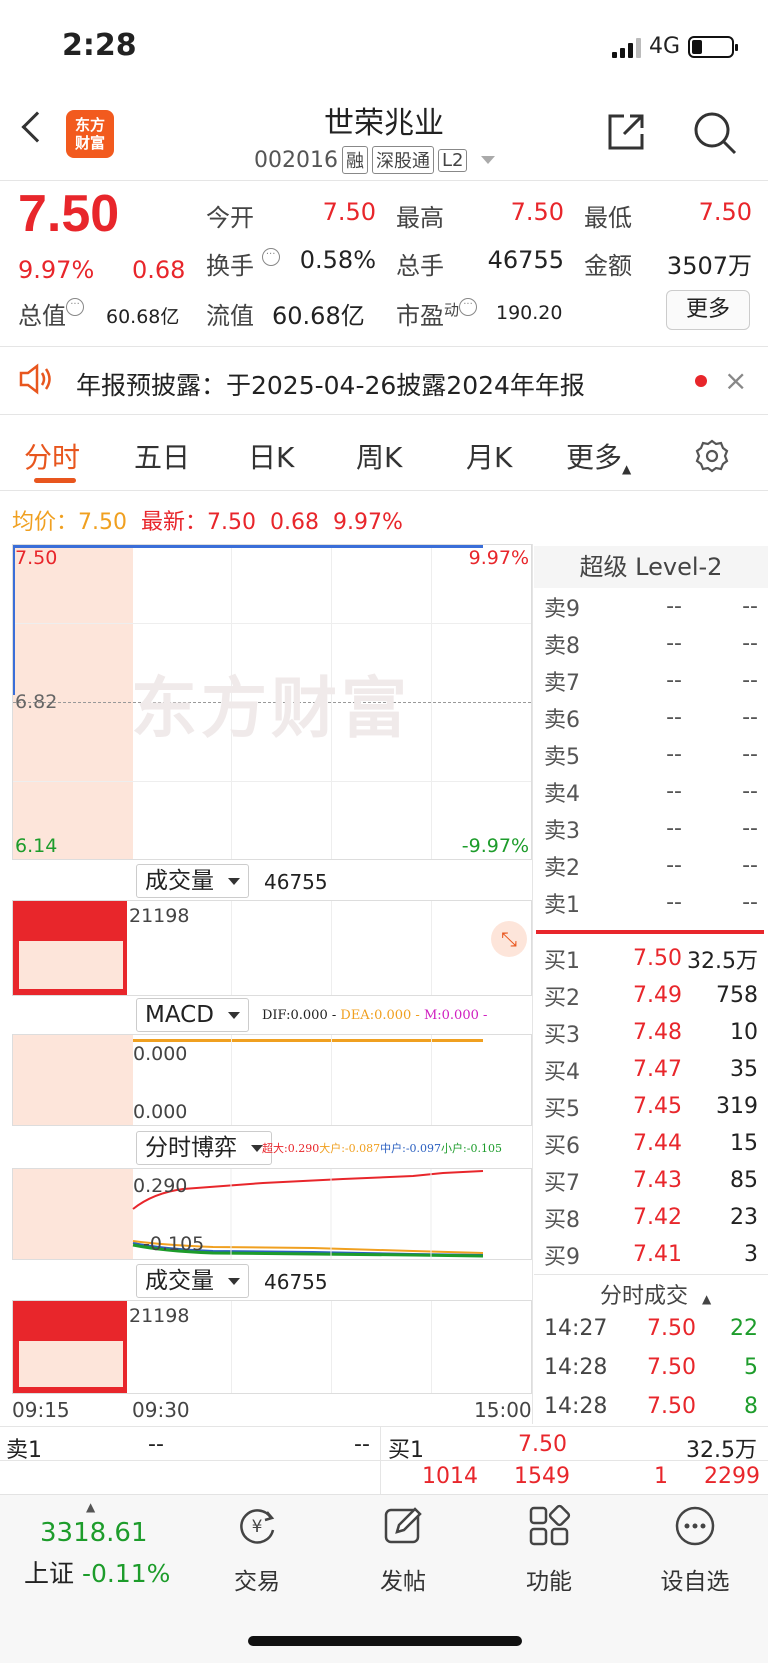  What do you see at coordinates (651, 717) in the screenshot?
I see `asks-row: 卖6 -- --` at bounding box center [651, 717].